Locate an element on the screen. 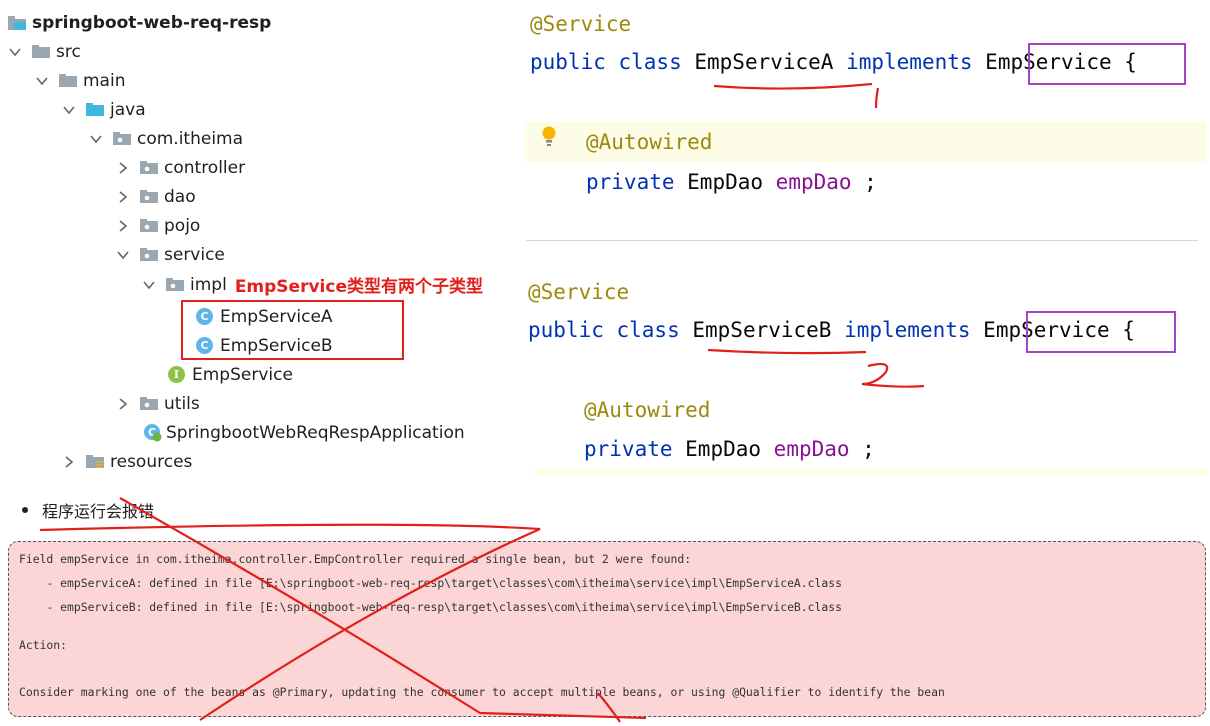 This screenshot has width=1210, height=726. tree-row-empserviceb: C EmpServiceB is located at coordinates (264, 345).